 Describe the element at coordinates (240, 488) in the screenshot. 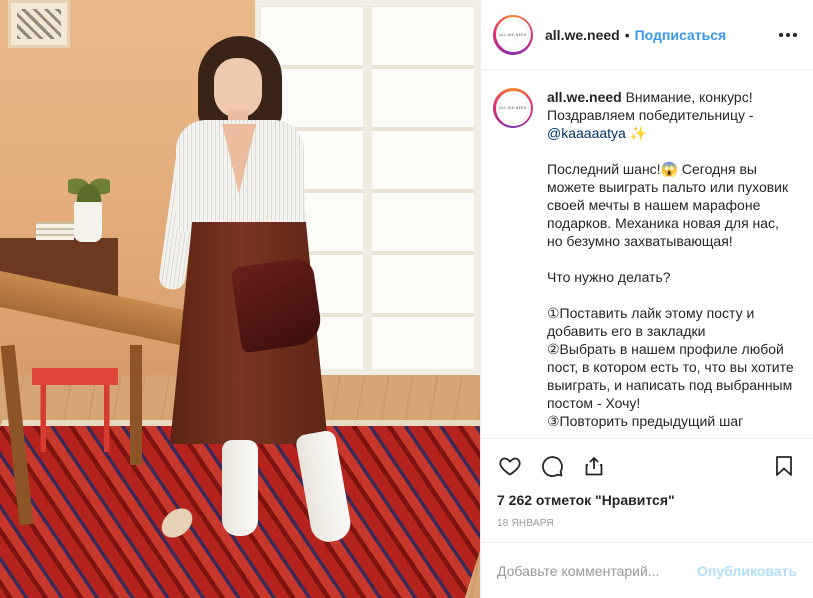

I see `boot` at that location.